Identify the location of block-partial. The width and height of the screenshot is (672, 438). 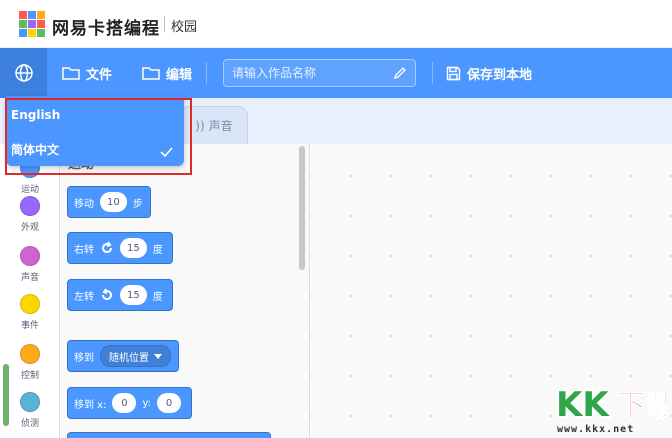
(169, 435).